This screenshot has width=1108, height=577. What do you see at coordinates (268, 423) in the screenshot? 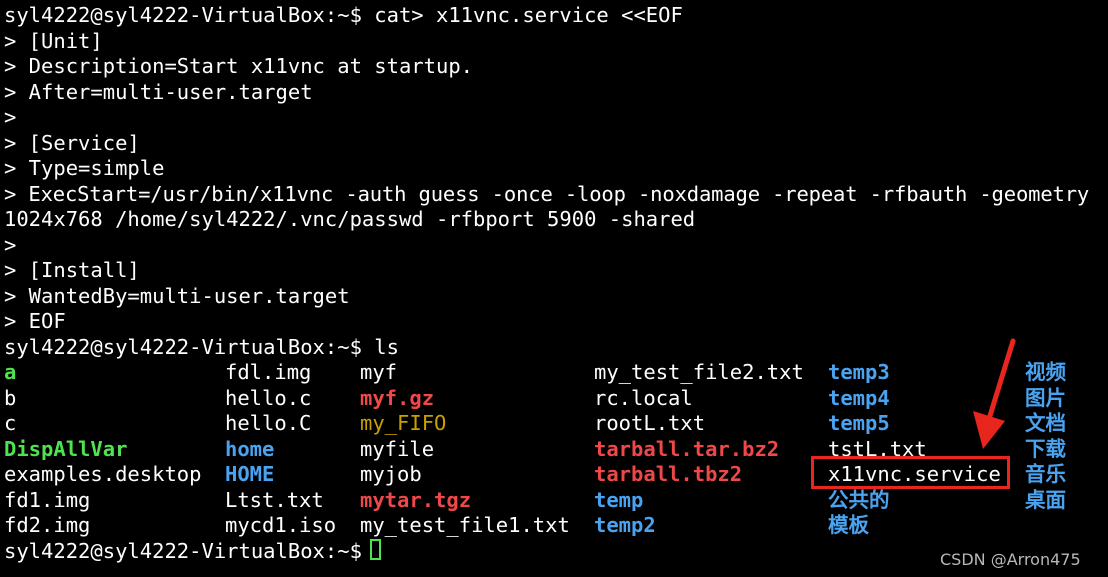
I see `file-entry: hello.C` at bounding box center [268, 423].